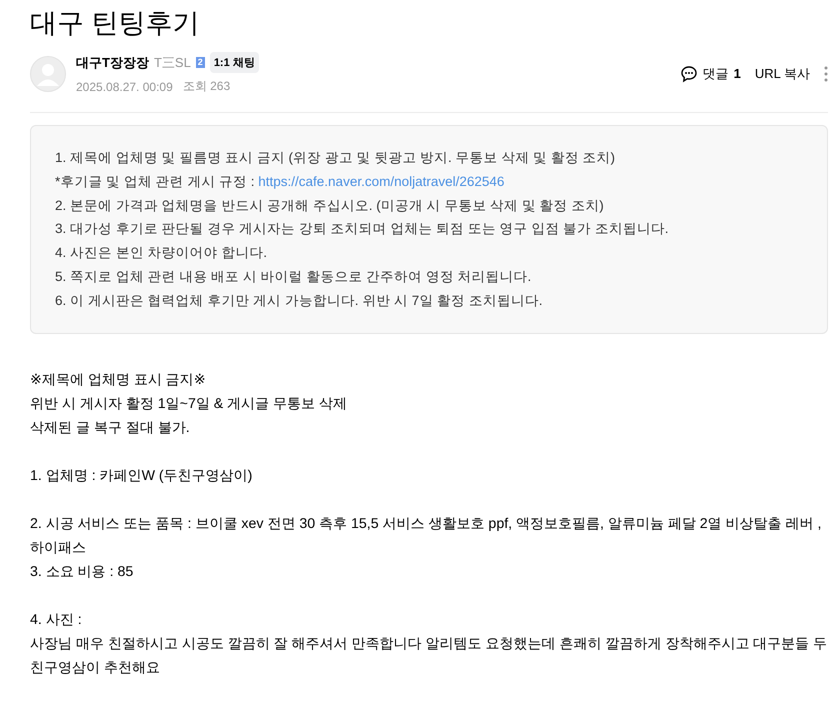 This screenshot has height=711, width=833. I want to click on body-text: 1. 업체명 : 카페인W (두친구영삼이), so click(142, 476).